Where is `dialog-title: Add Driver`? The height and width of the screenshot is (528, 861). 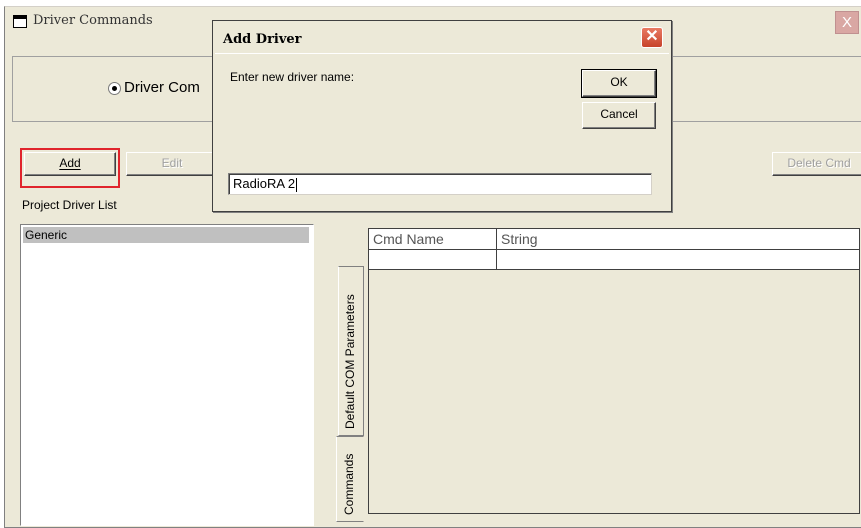
dialog-title: Add Driver is located at coordinates (262, 39).